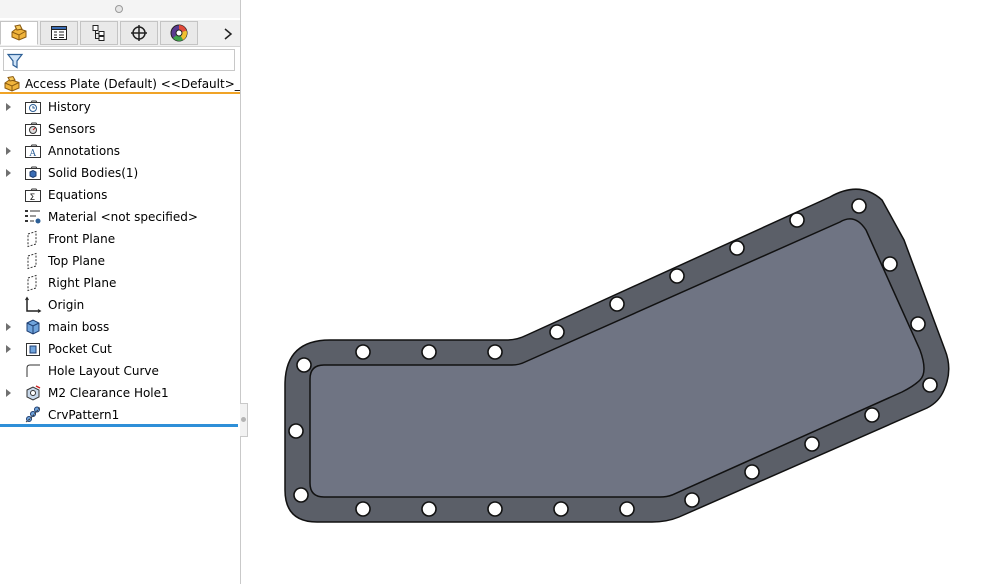 Image resolution: width=998 pixels, height=584 pixels. I want to click on tree-node-hole-layout-curve: Hole Layout Curve, so click(120, 371).